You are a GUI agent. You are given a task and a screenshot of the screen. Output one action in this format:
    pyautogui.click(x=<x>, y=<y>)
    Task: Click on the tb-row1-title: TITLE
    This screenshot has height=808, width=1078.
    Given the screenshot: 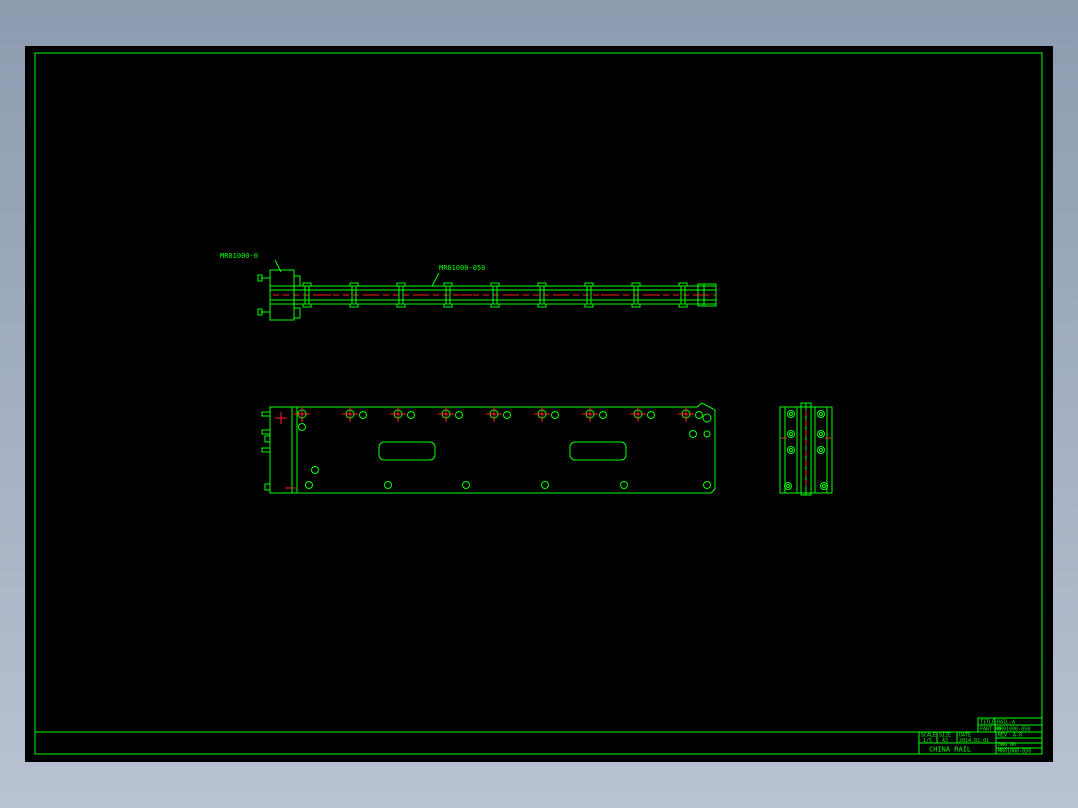 What is the action you would take?
    pyautogui.click(x=987, y=723)
    